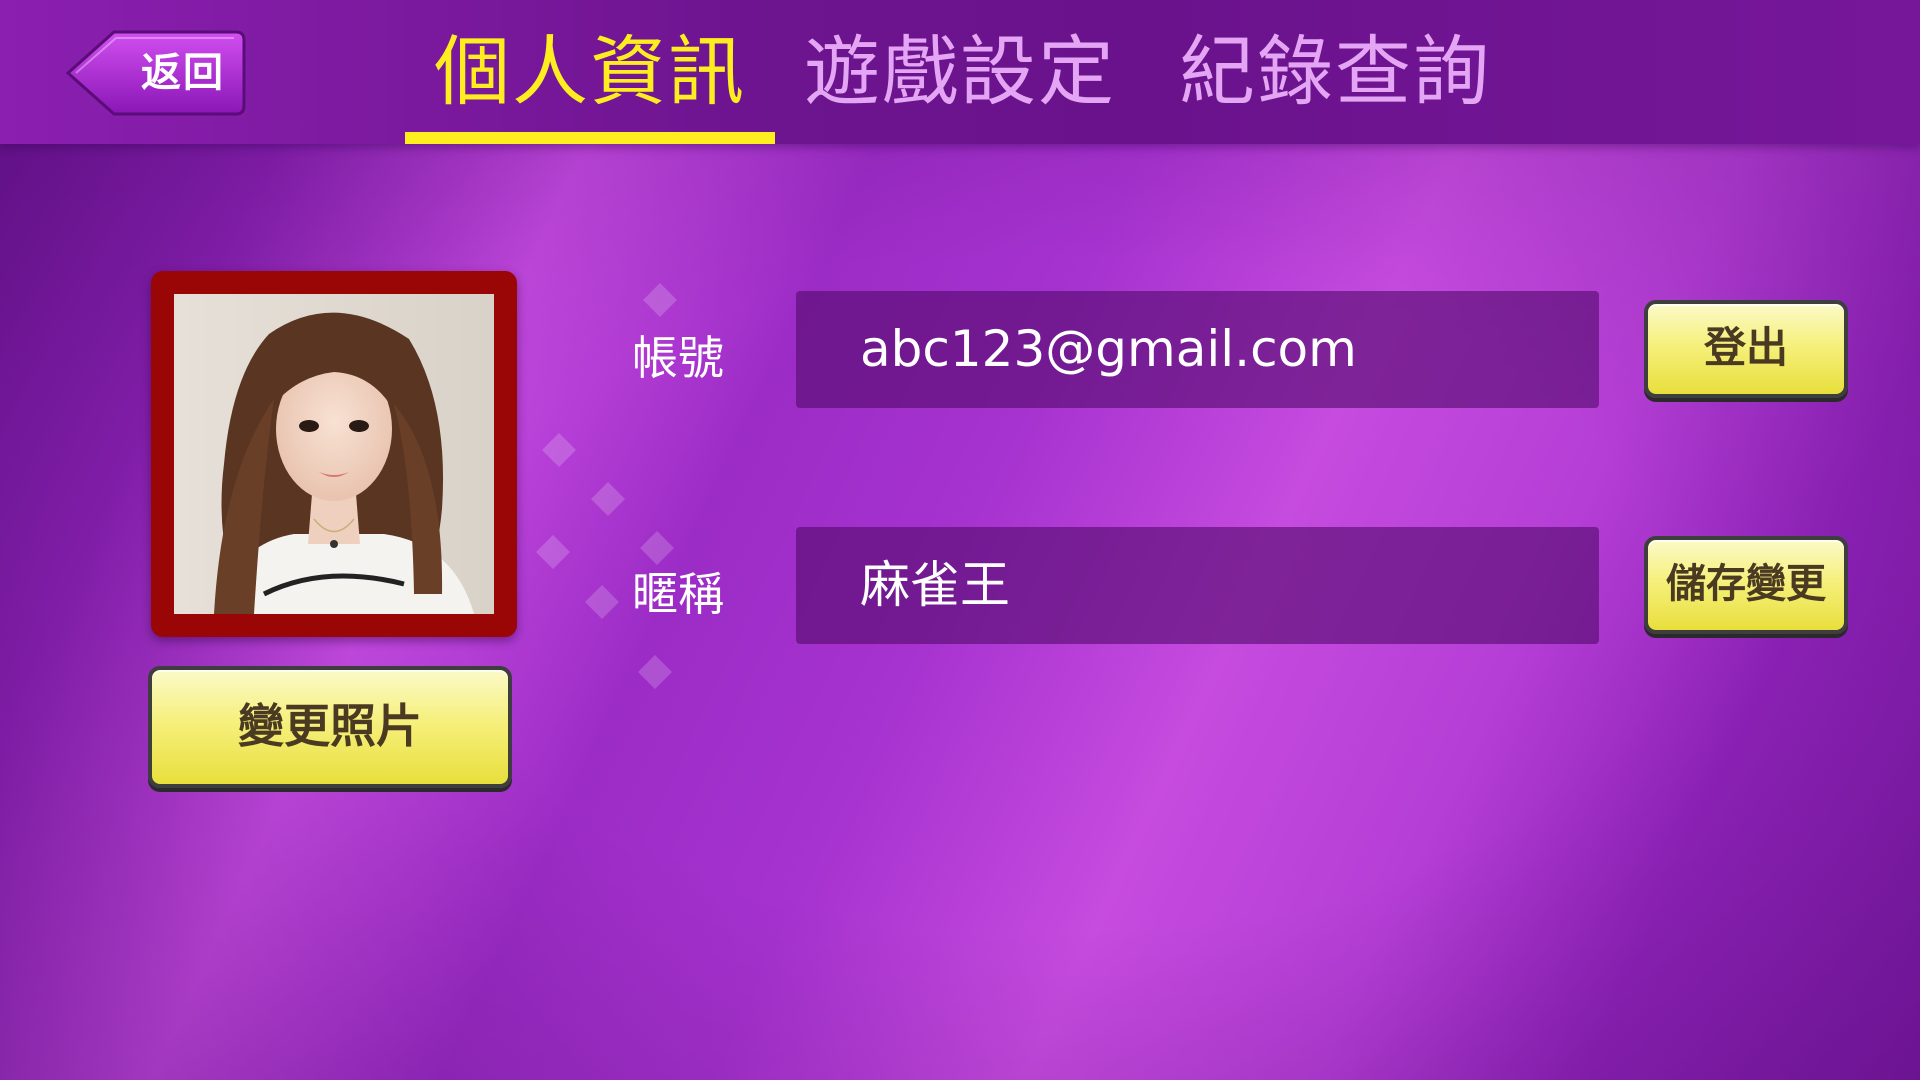  I want to click on tab-personal-info-label: 個人資訊, so click(590, 71).